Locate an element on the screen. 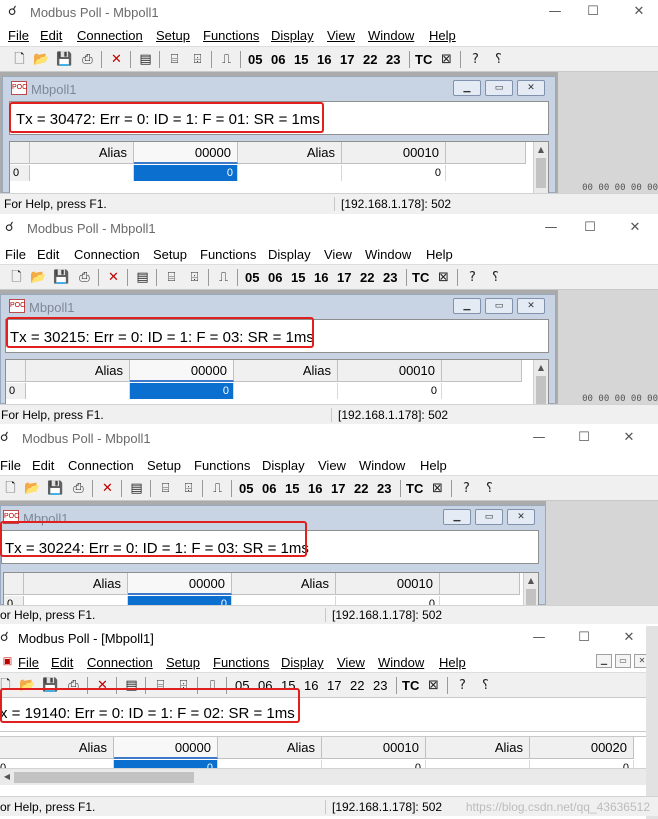  document-menu-icon: ▣ is located at coordinates (8, 661).